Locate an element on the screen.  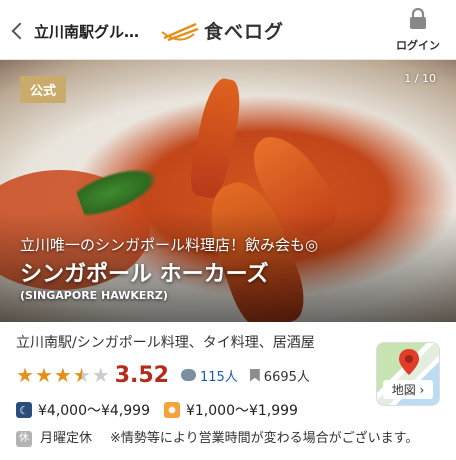
map-button: 地図 › is located at coordinates (408, 374).